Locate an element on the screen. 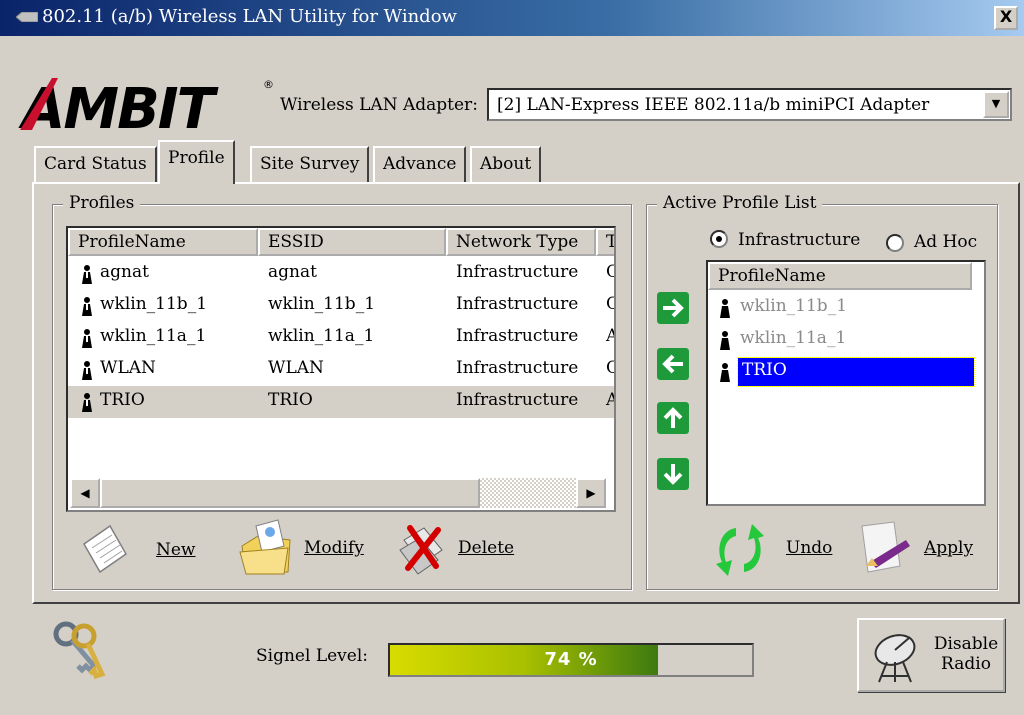 The width and height of the screenshot is (1024, 715). modify-label: Modify is located at coordinates (334, 548).